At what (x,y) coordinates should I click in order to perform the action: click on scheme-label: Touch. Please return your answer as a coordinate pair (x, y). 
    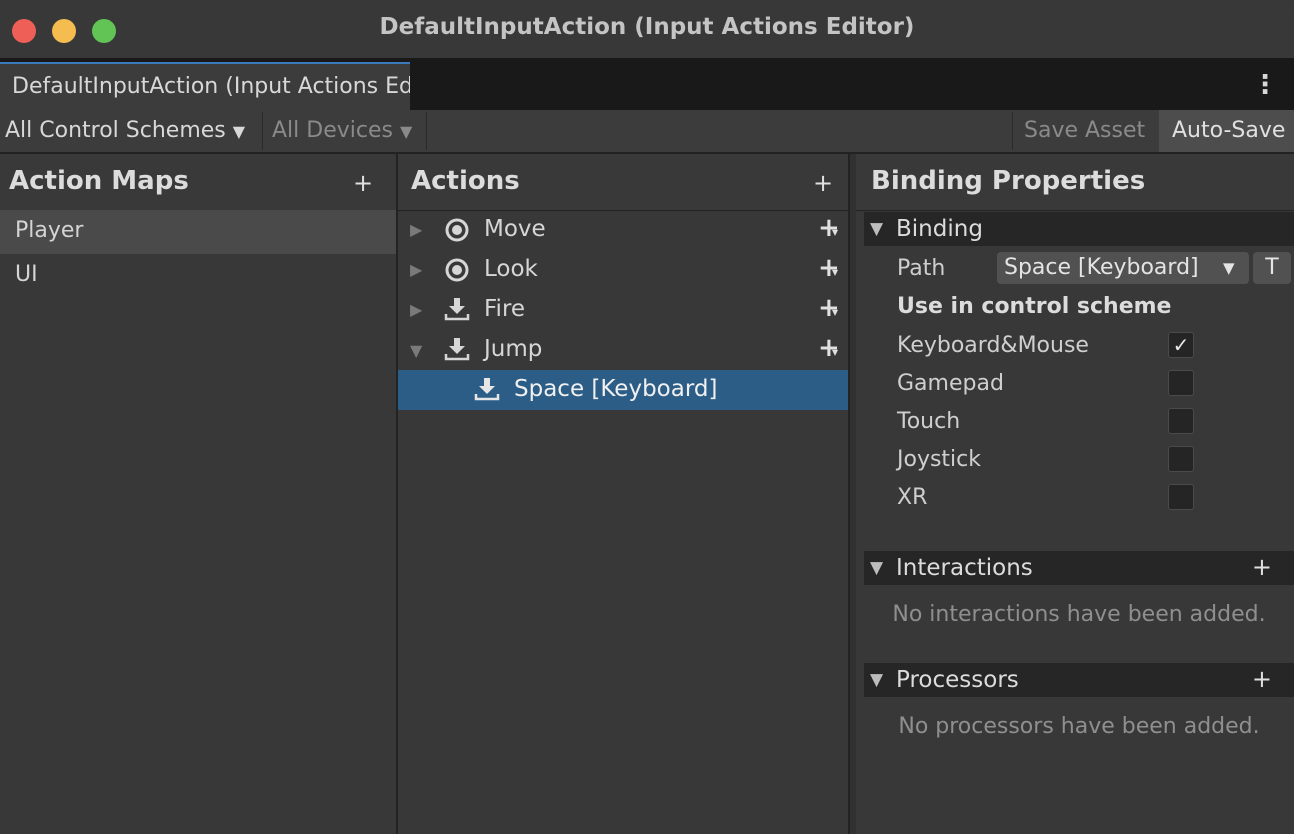
    Looking at the image, I should click on (929, 421).